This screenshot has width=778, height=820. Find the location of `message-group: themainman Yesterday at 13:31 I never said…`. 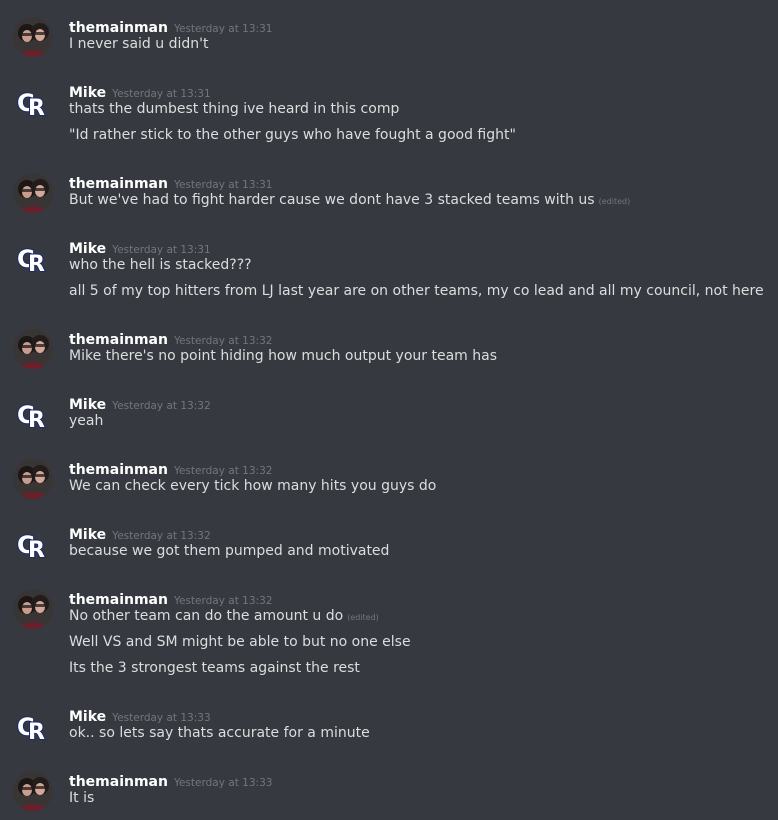

message-group: themainman Yesterday at 13:31 I never said… is located at coordinates (389, 40).